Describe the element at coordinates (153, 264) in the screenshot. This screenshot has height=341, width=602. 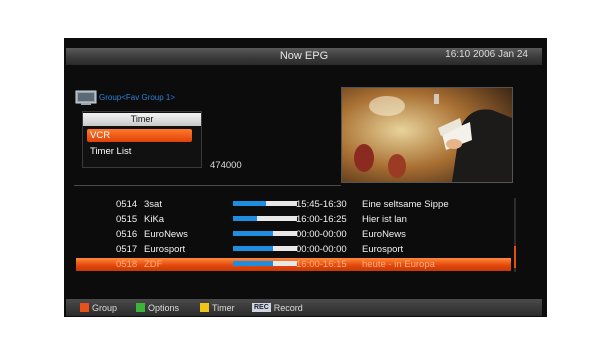
I see `channel-name: ZDF` at that location.